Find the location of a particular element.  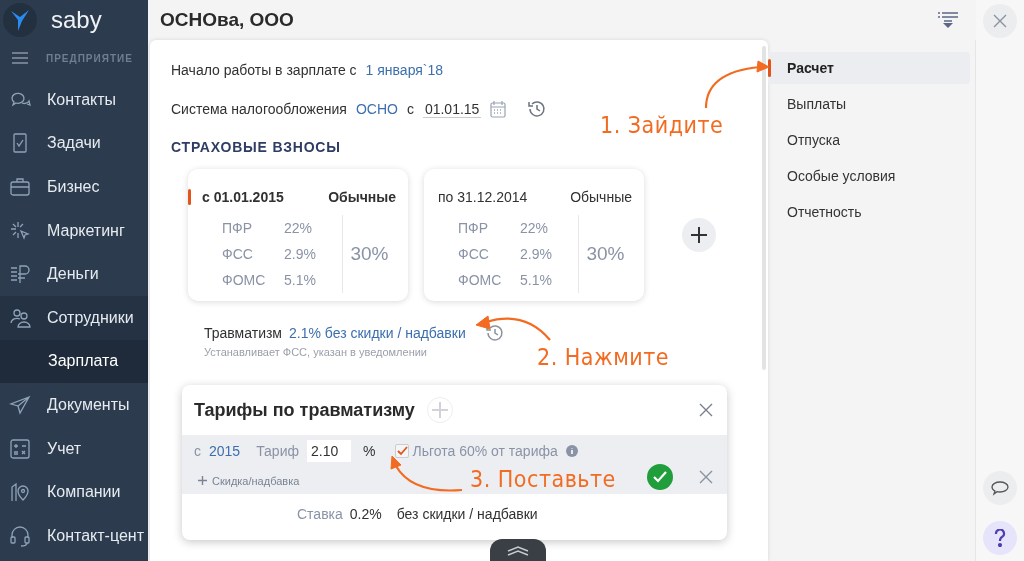

dialog-title: Тарифы по травматизму is located at coordinates (304, 410).